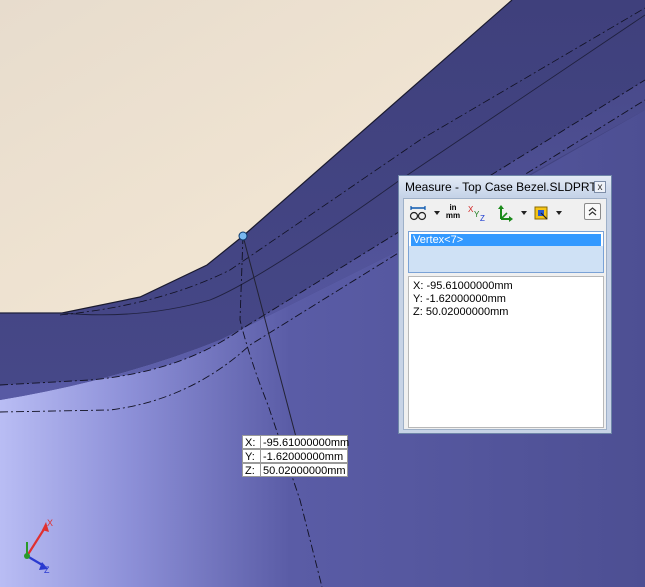  Describe the element at coordinates (461, 312) in the screenshot. I see `result-z: Z: 50.02000000mm` at that location.